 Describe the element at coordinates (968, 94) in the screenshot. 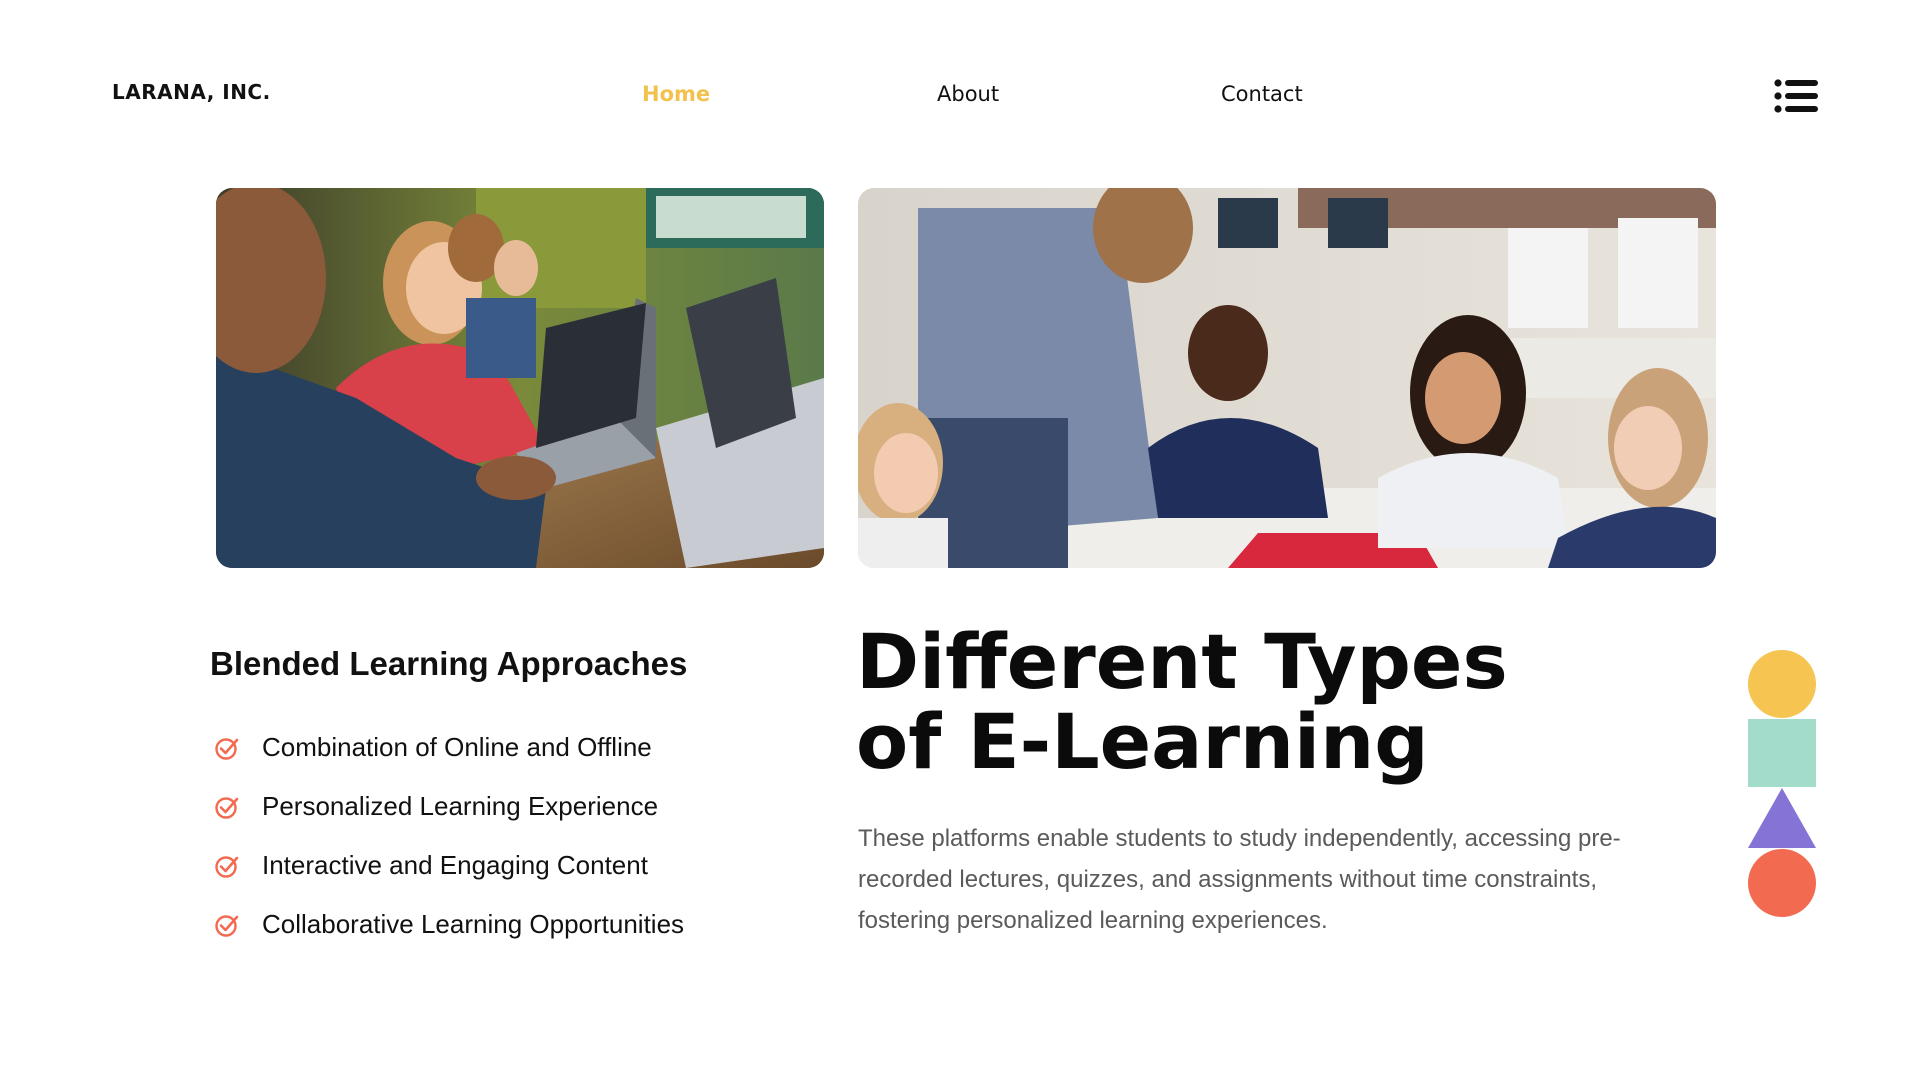

I see `nav-about: About` at that location.